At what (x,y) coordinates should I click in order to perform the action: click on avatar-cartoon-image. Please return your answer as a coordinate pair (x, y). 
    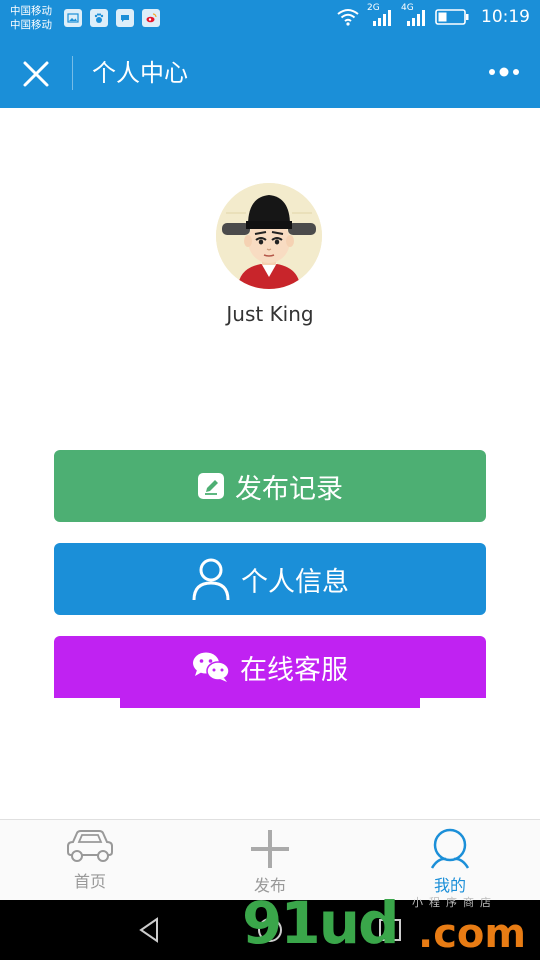
    Looking at the image, I should click on (269, 236).